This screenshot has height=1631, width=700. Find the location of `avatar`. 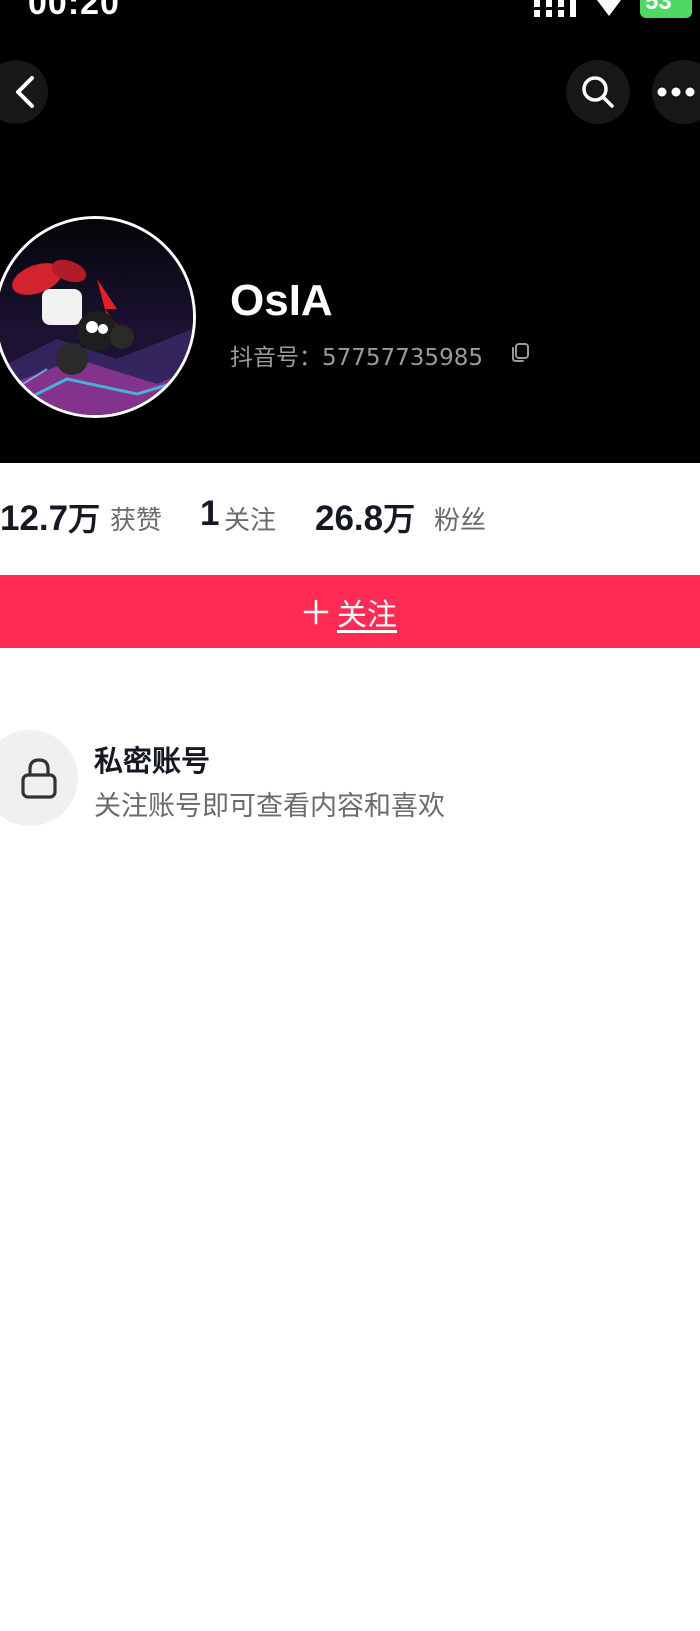

avatar is located at coordinates (98, 317).